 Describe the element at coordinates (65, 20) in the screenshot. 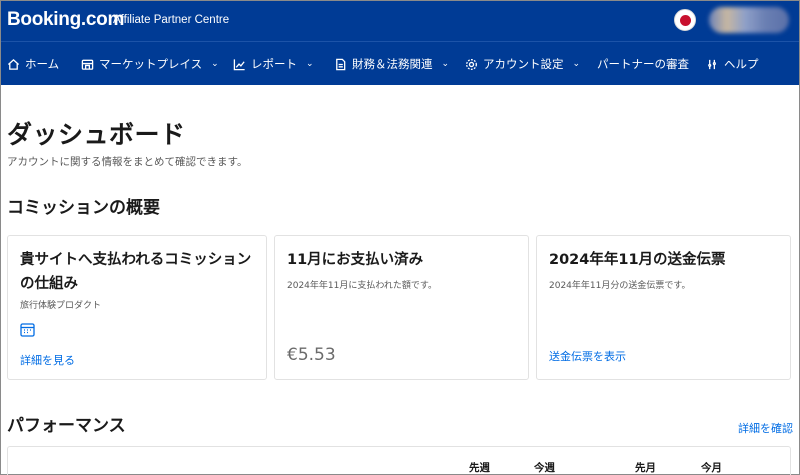

I see `brand-logo: Booking.com` at that location.